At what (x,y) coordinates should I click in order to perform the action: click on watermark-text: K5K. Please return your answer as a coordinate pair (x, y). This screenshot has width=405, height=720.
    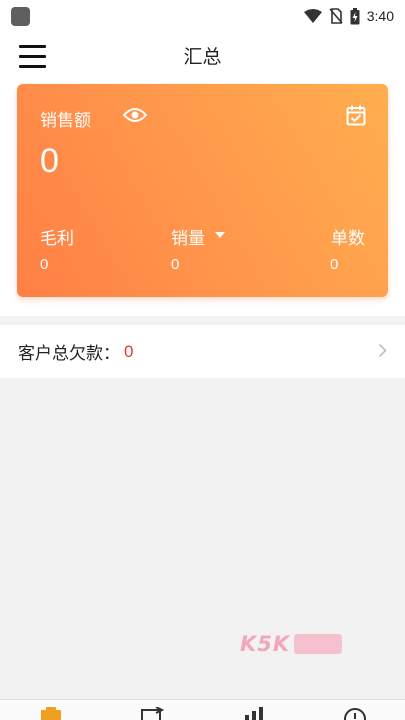
    Looking at the image, I should click on (265, 644).